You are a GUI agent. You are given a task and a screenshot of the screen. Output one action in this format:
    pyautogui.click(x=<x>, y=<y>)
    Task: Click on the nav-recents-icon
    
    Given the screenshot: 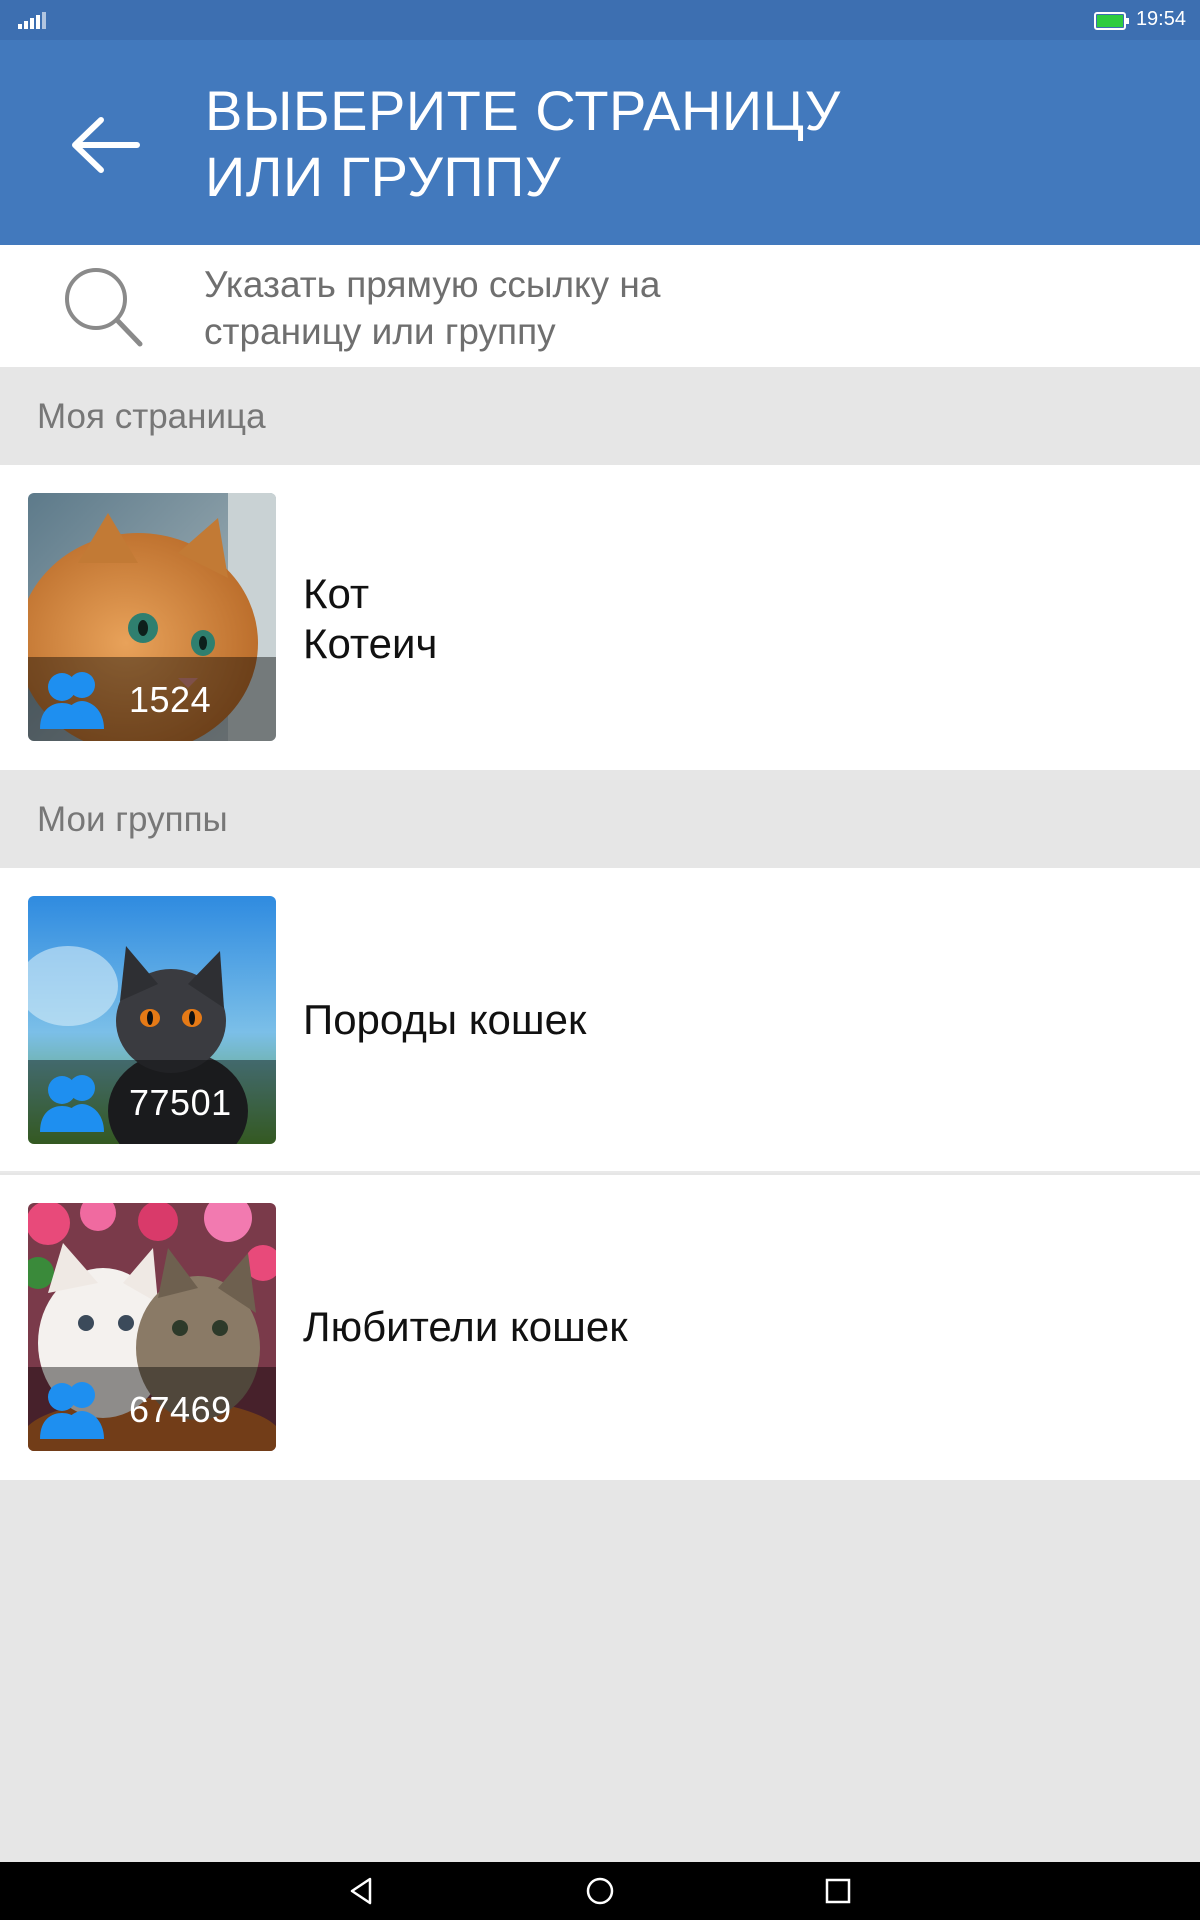 What is the action you would take?
    pyautogui.click(x=838, y=1891)
    